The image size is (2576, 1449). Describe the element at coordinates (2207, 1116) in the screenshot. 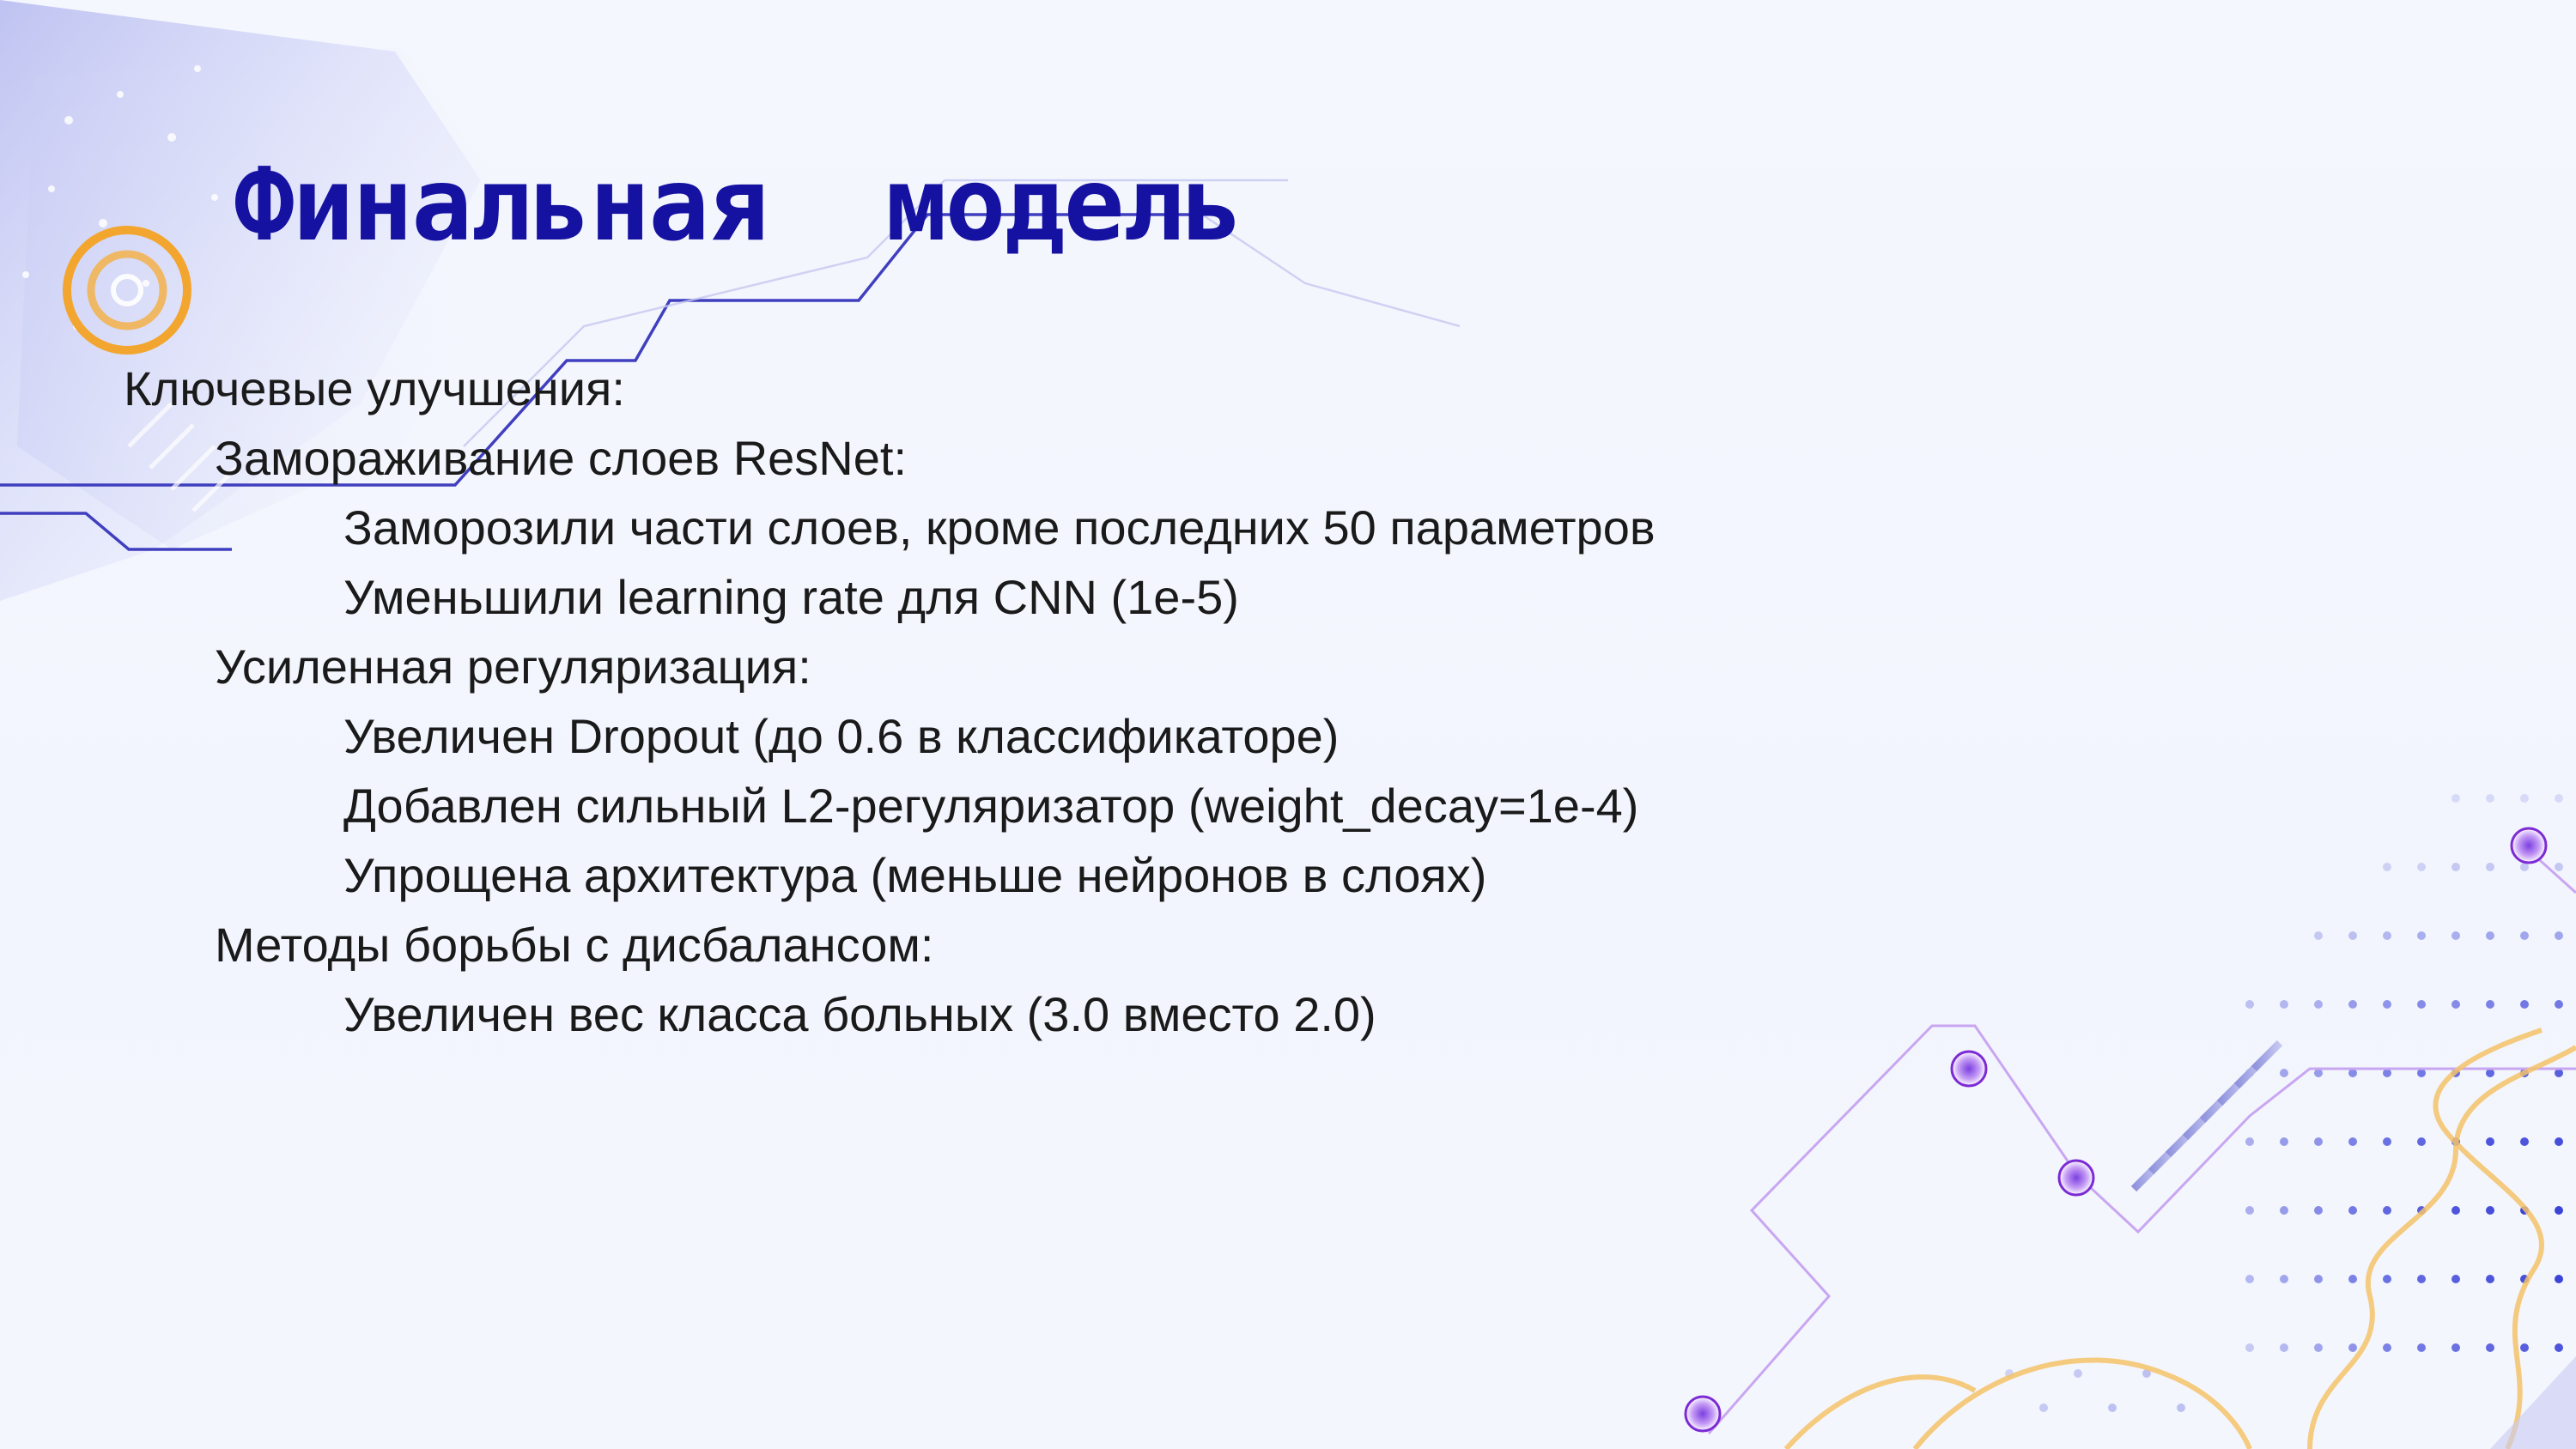

I see `diagonal-stripes-right` at that location.